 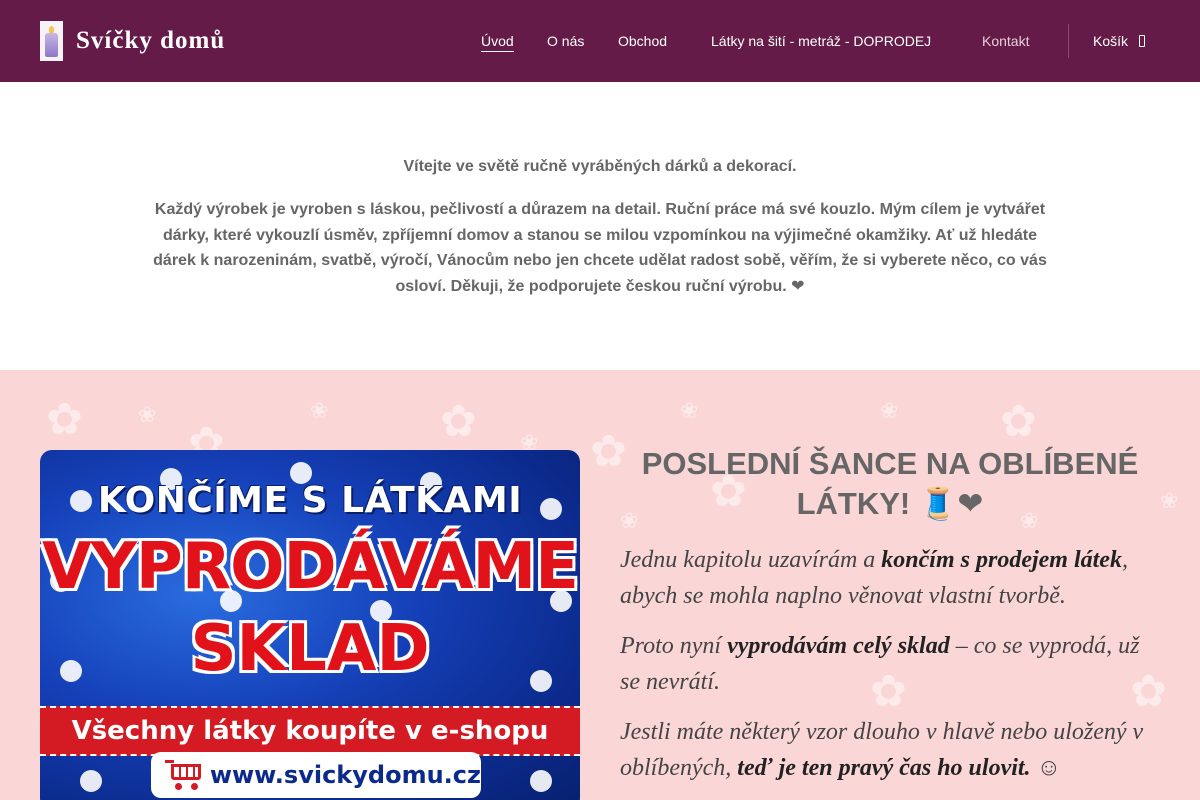 I want to click on nav-item-obchod: Obchod, so click(x=642, y=41).